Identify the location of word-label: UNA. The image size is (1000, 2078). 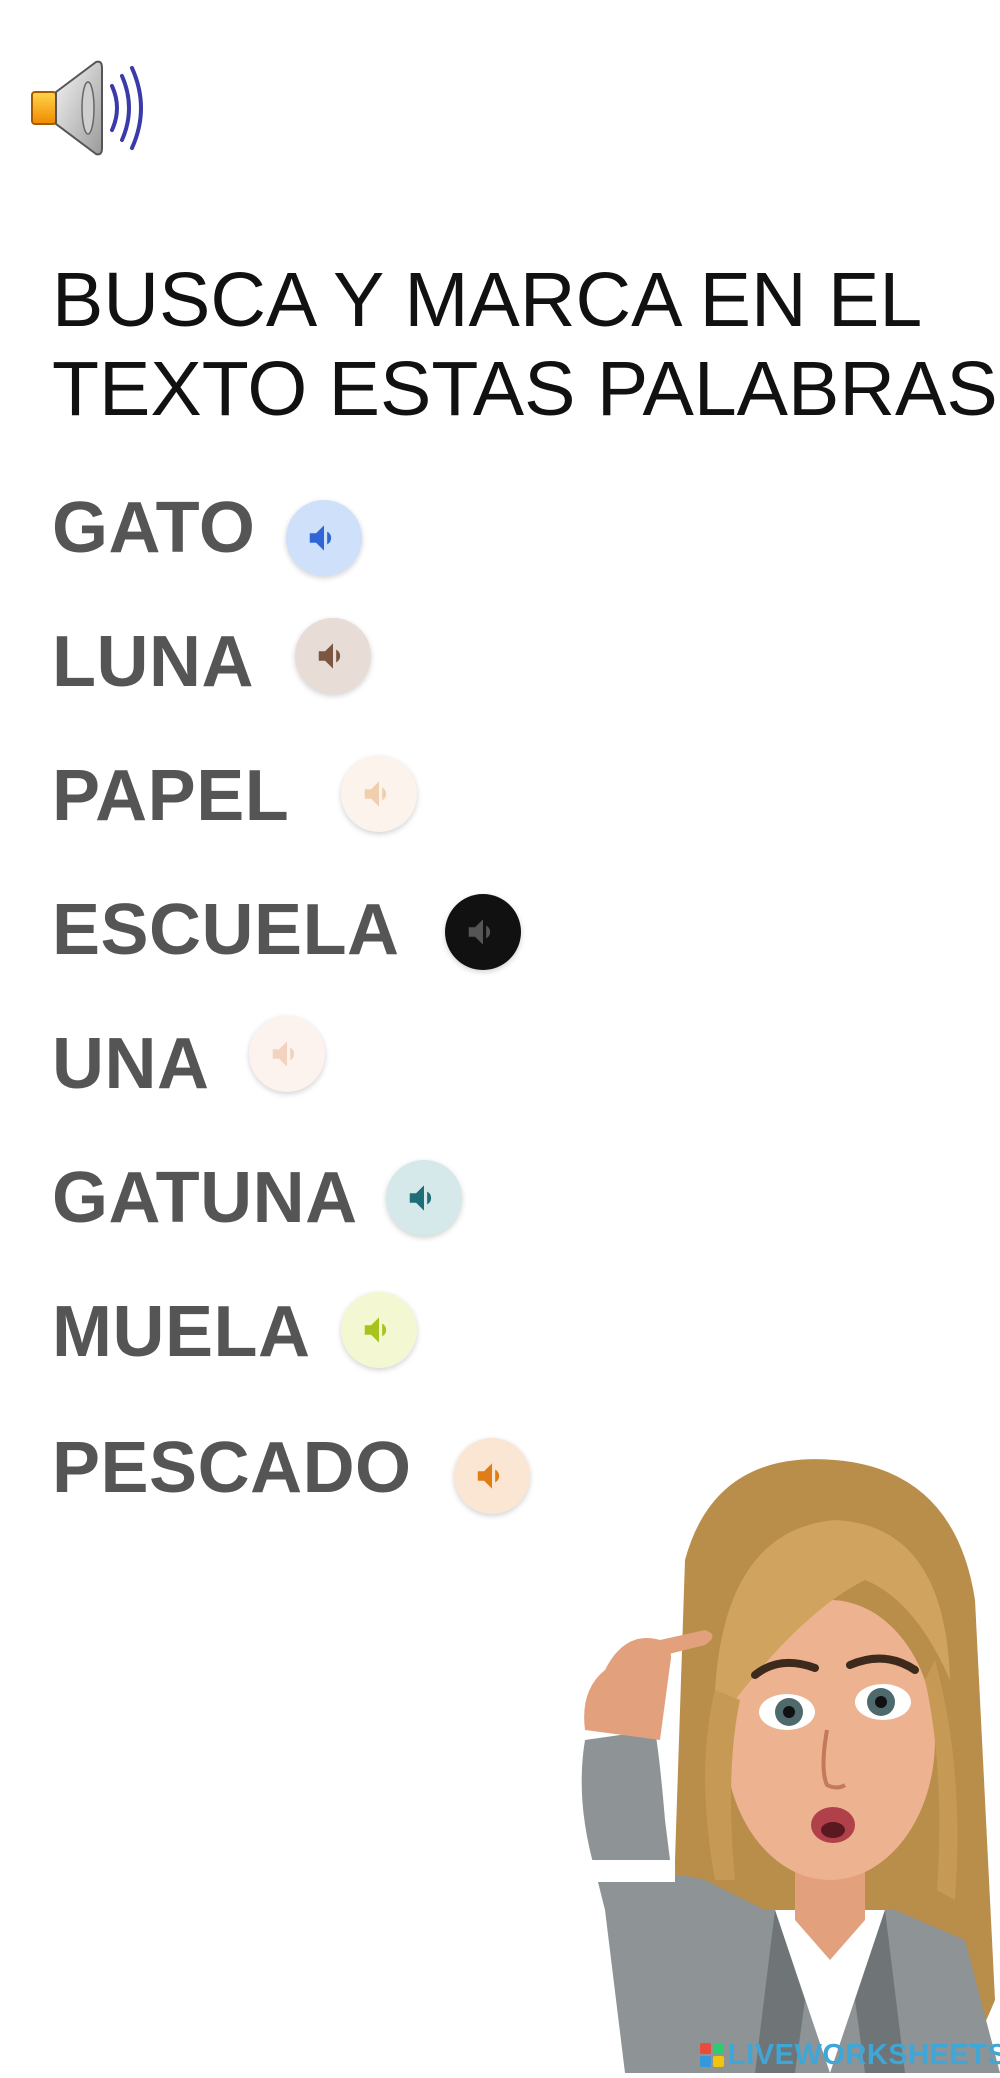
(131, 1064).